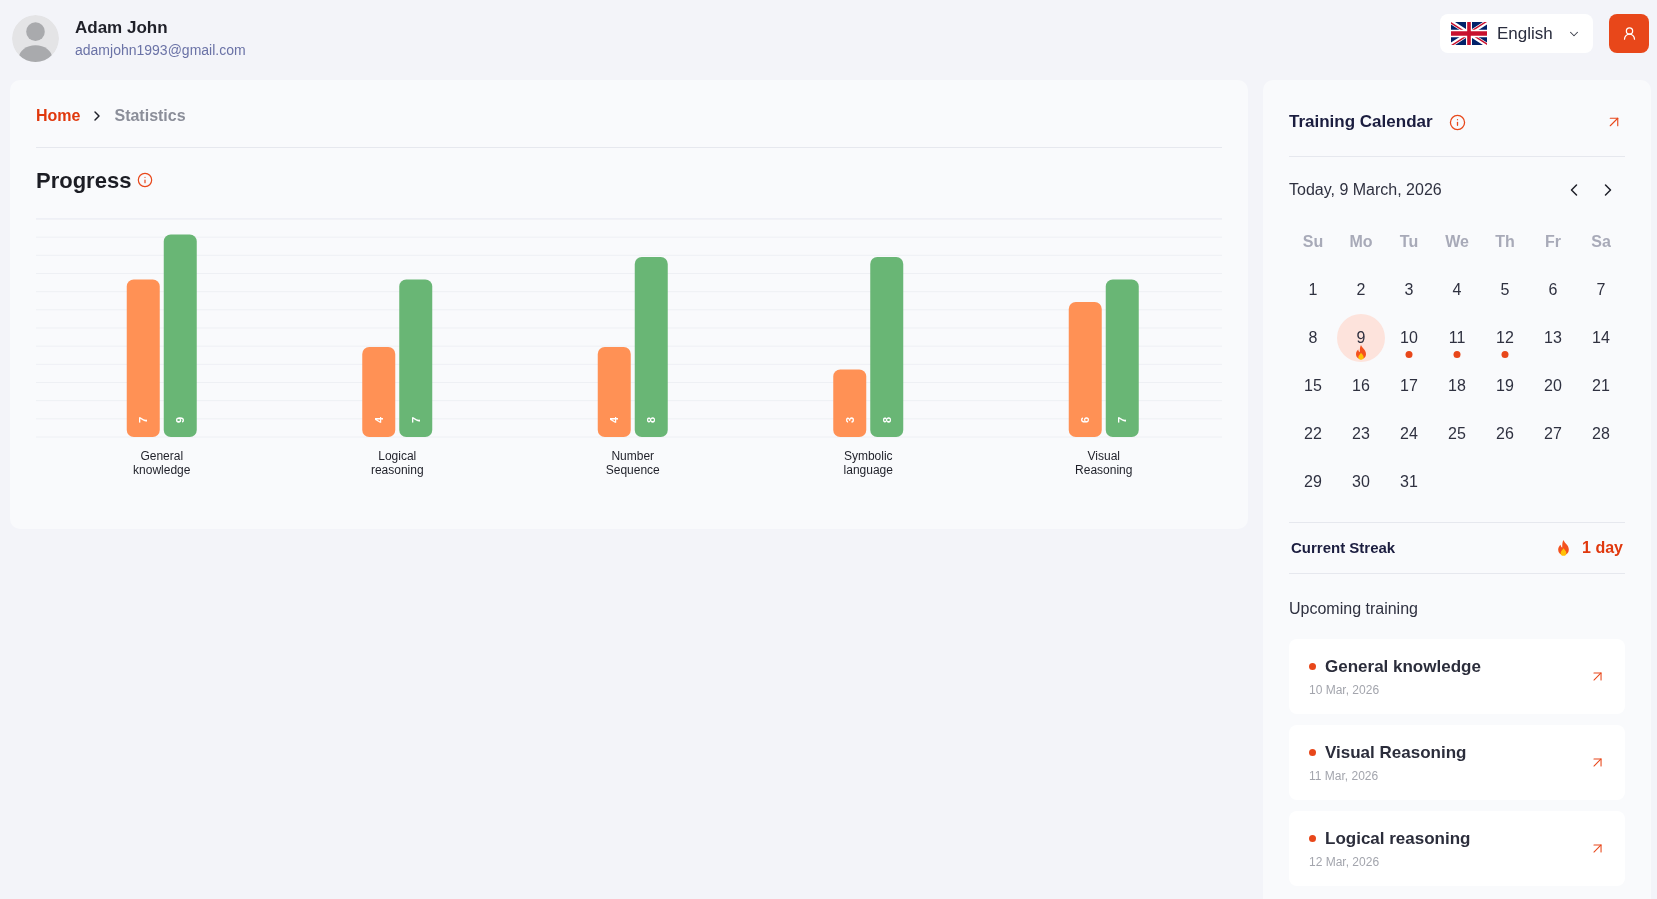  What do you see at coordinates (1409, 386) in the screenshot?
I see `calendar-day: 17` at bounding box center [1409, 386].